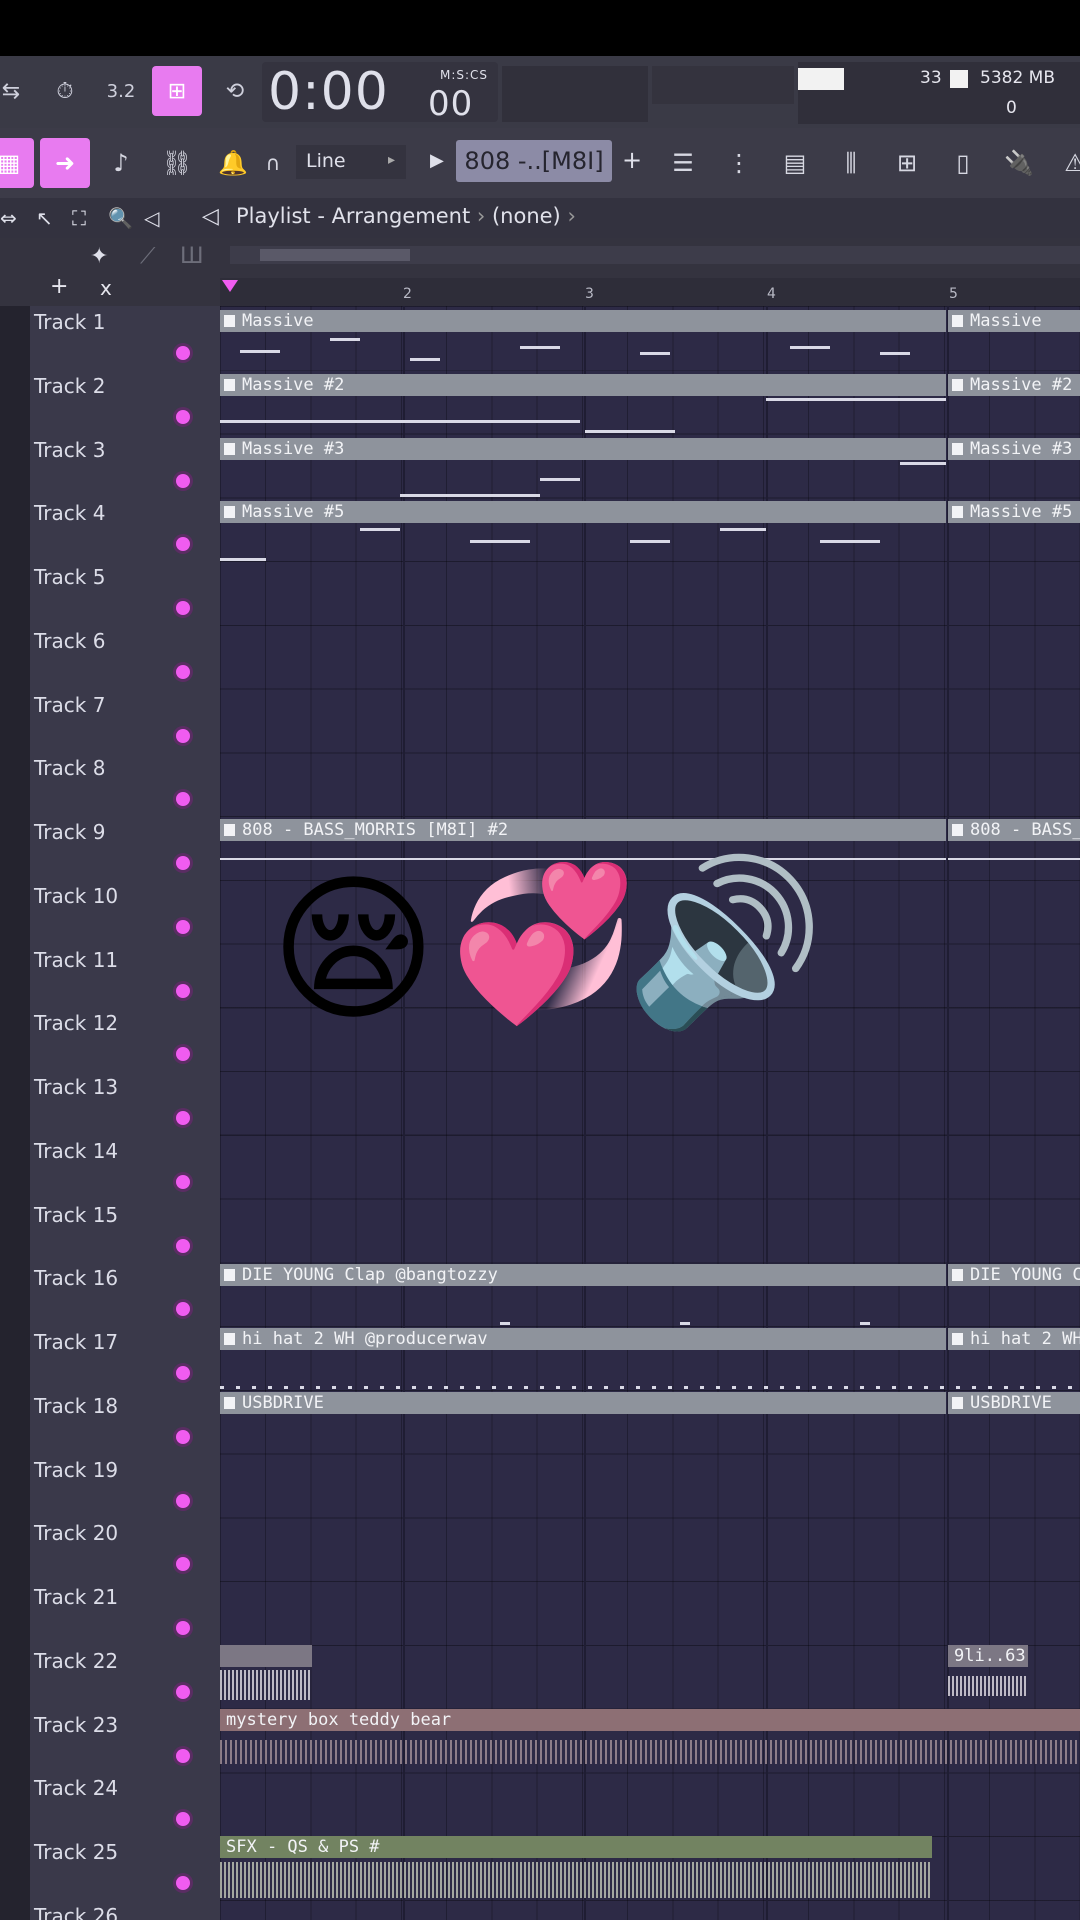  Describe the element at coordinates (18, 91) in the screenshot. I see `tool-icon: ⇆` at that location.